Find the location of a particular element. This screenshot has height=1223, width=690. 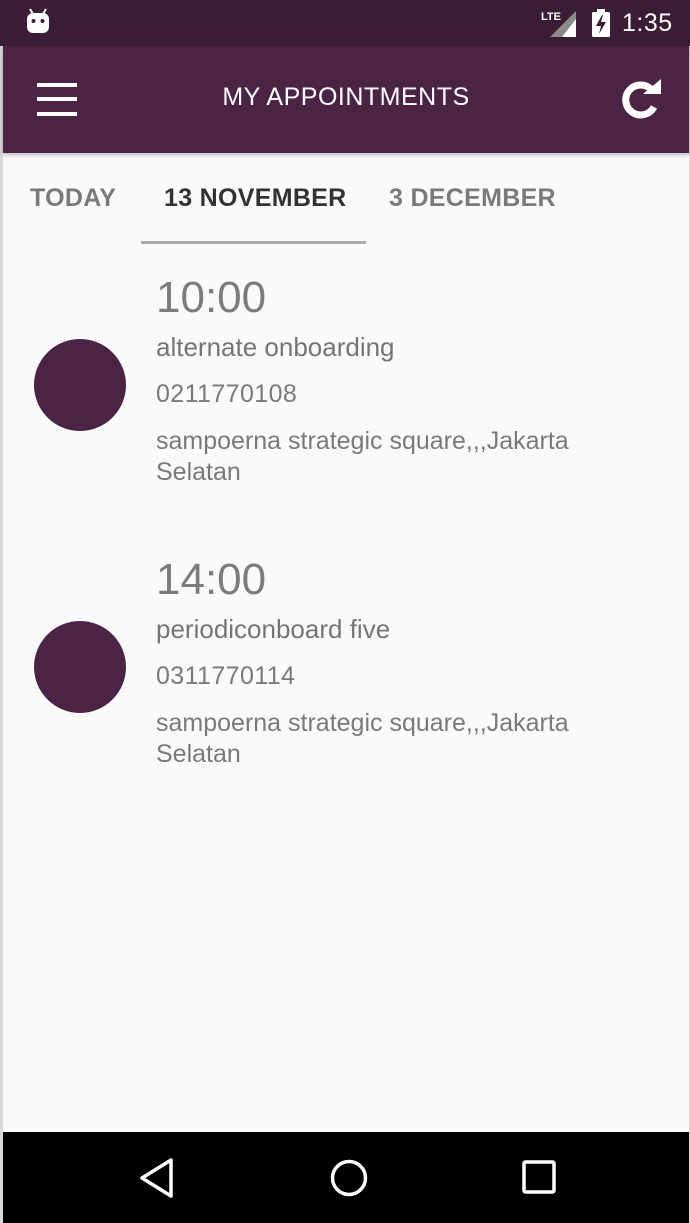

appointment-time: 14:00 is located at coordinates (211, 579).